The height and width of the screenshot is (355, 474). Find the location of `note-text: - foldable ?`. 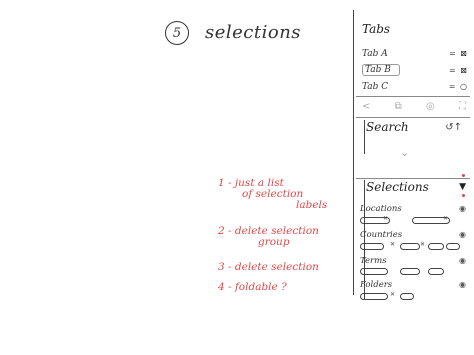

note-text: - foldable ? is located at coordinates (257, 287).